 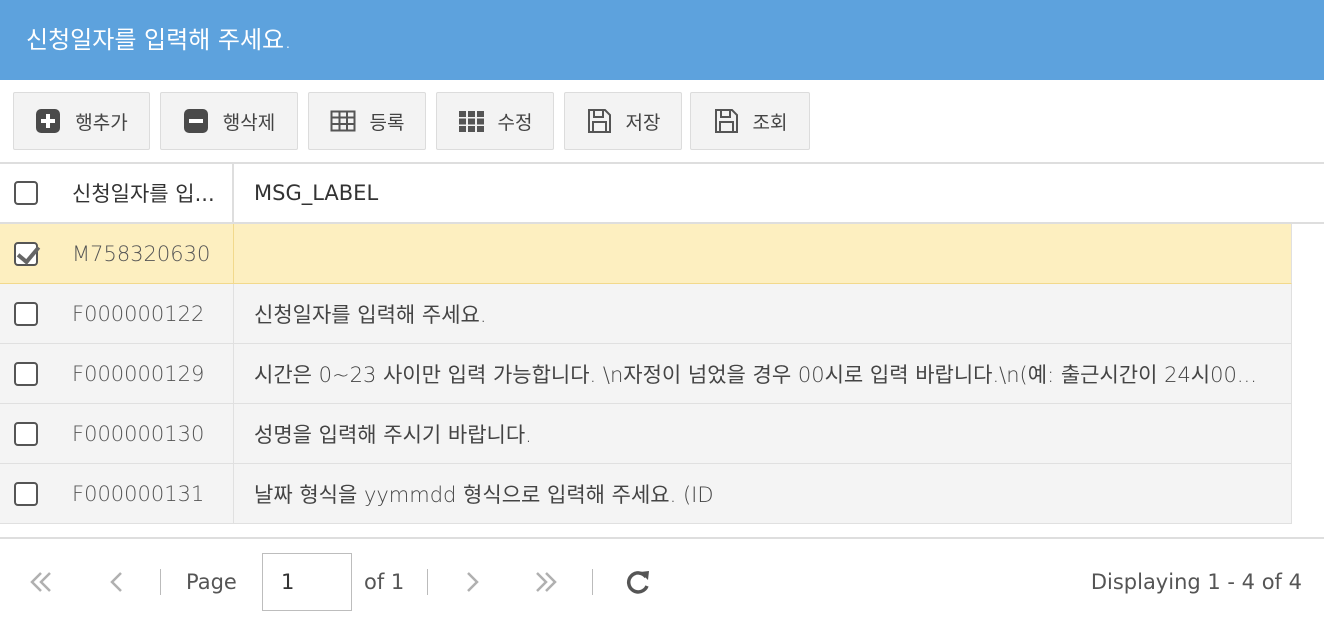 I want to click on row-id-cell: F000000122, so click(x=143, y=313).